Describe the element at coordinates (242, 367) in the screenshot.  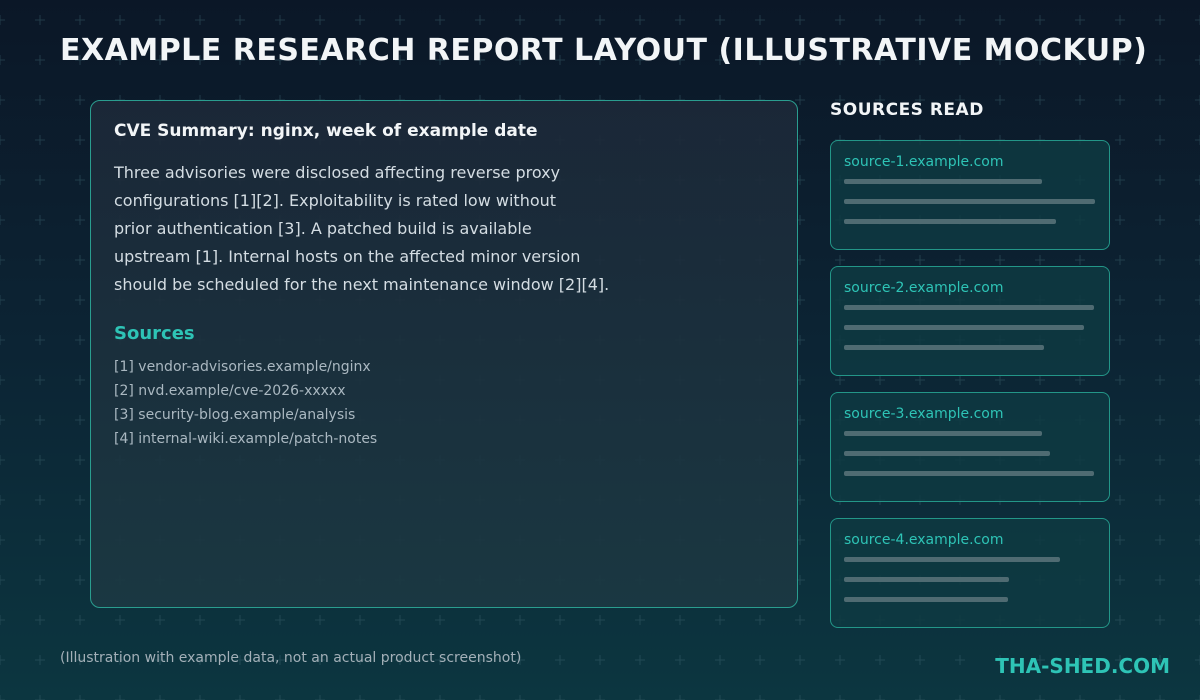
I see `source-citation: [1] vendor-advisories.example/nginx` at that location.